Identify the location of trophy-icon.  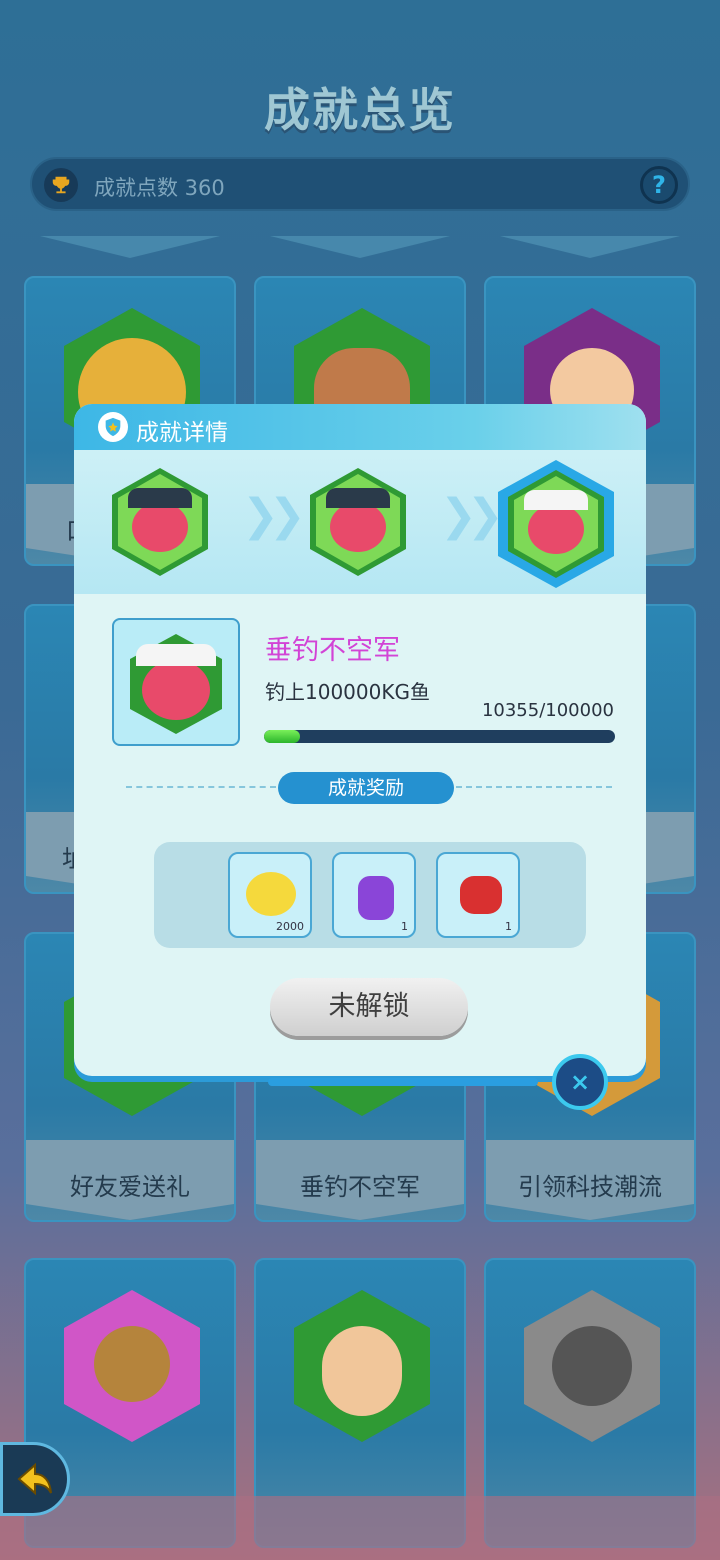
(61, 185).